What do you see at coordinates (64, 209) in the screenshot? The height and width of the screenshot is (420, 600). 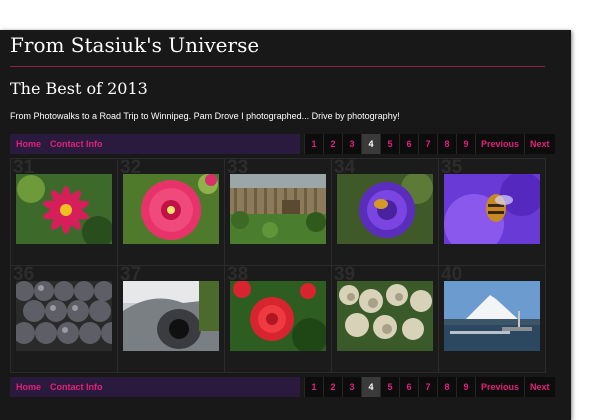 I see `thumbnail-image-pink-daisy` at bounding box center [64, 209].